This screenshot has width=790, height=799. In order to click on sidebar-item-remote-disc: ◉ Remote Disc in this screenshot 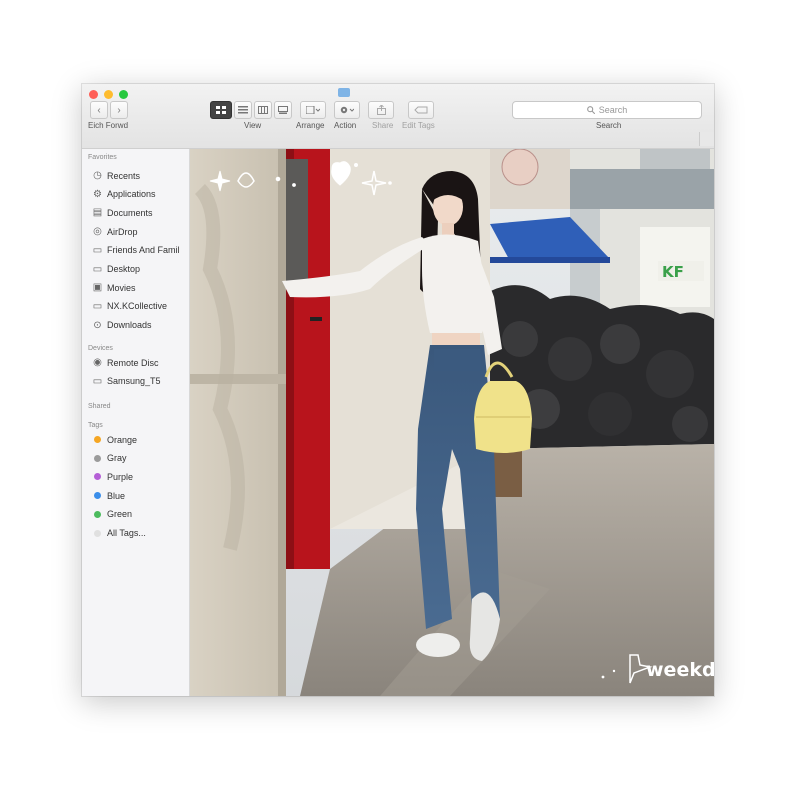, I will do `click(140, 362)`.